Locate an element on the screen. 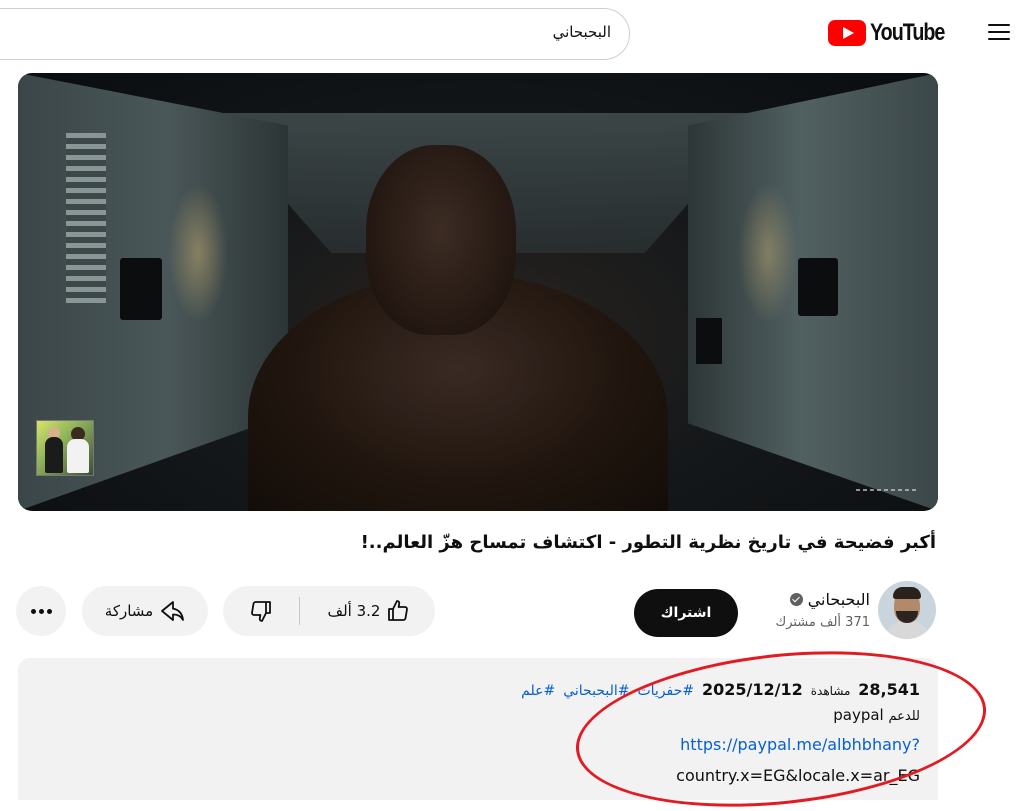 The width and height of the screenshot is (1024, 811). hashtag-link: #البحبحاني is located at coordinates (596, 691).